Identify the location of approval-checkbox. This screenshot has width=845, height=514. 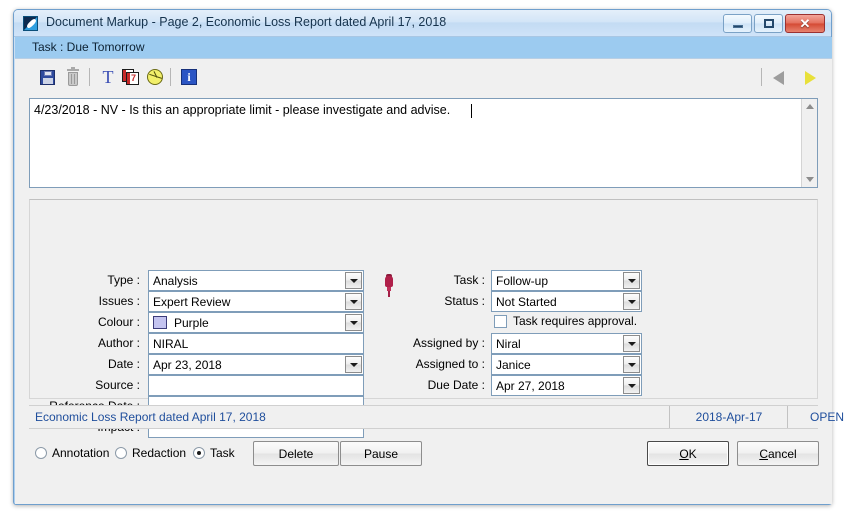
(500, 321).